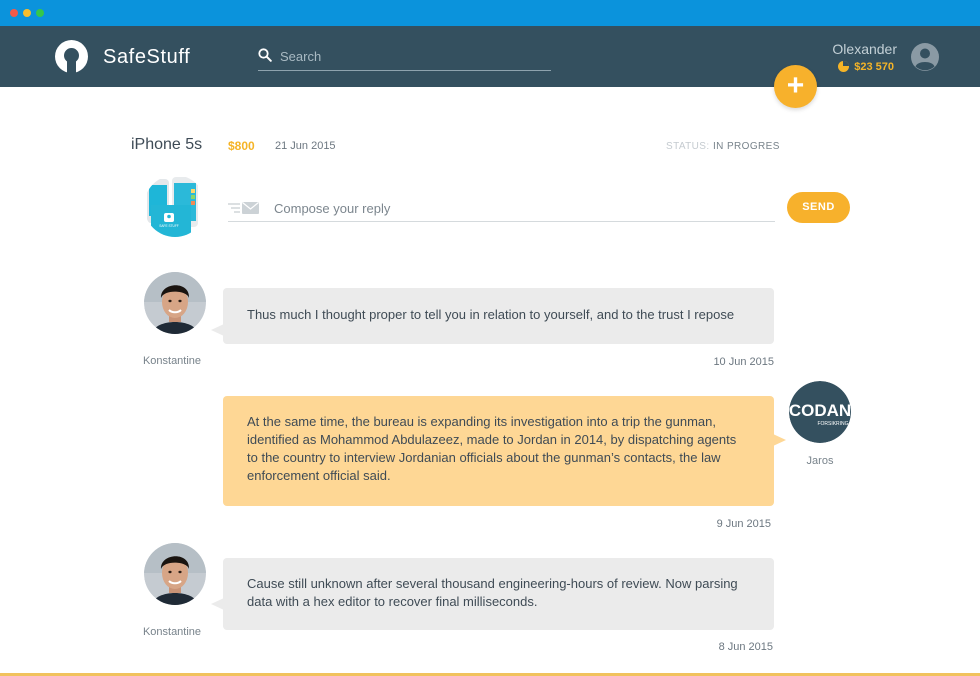 This screenshot has width=980, height=676. What do you see at coordinates (71, 56) in the screenshot?
I see `keyhole-logo-icon` at bounding box center [71, 56].